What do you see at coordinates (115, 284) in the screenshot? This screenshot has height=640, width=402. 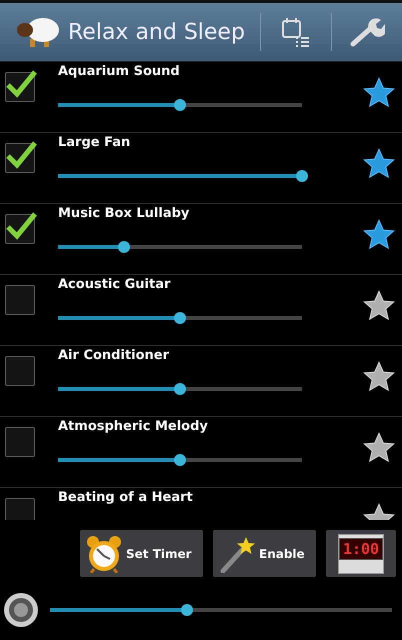 I see `sound-name: Acoustic Guitar` at bounding box center [115, 284].